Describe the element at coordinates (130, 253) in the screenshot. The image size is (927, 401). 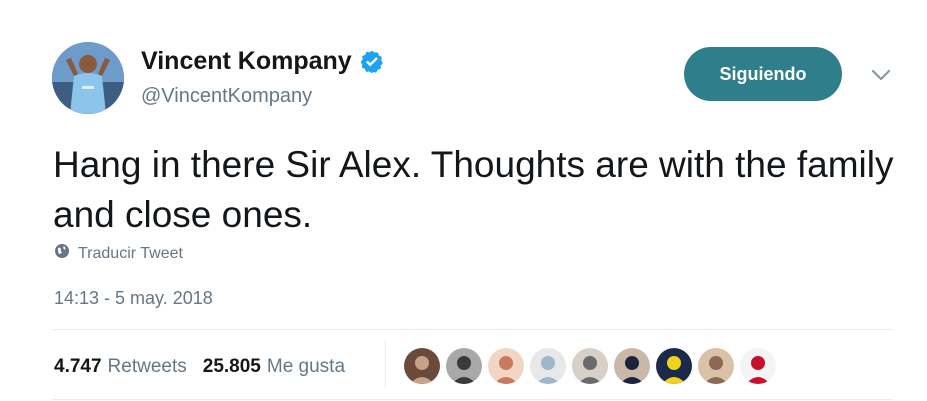
I see `translate-label: Traducir Tweet` at that location.